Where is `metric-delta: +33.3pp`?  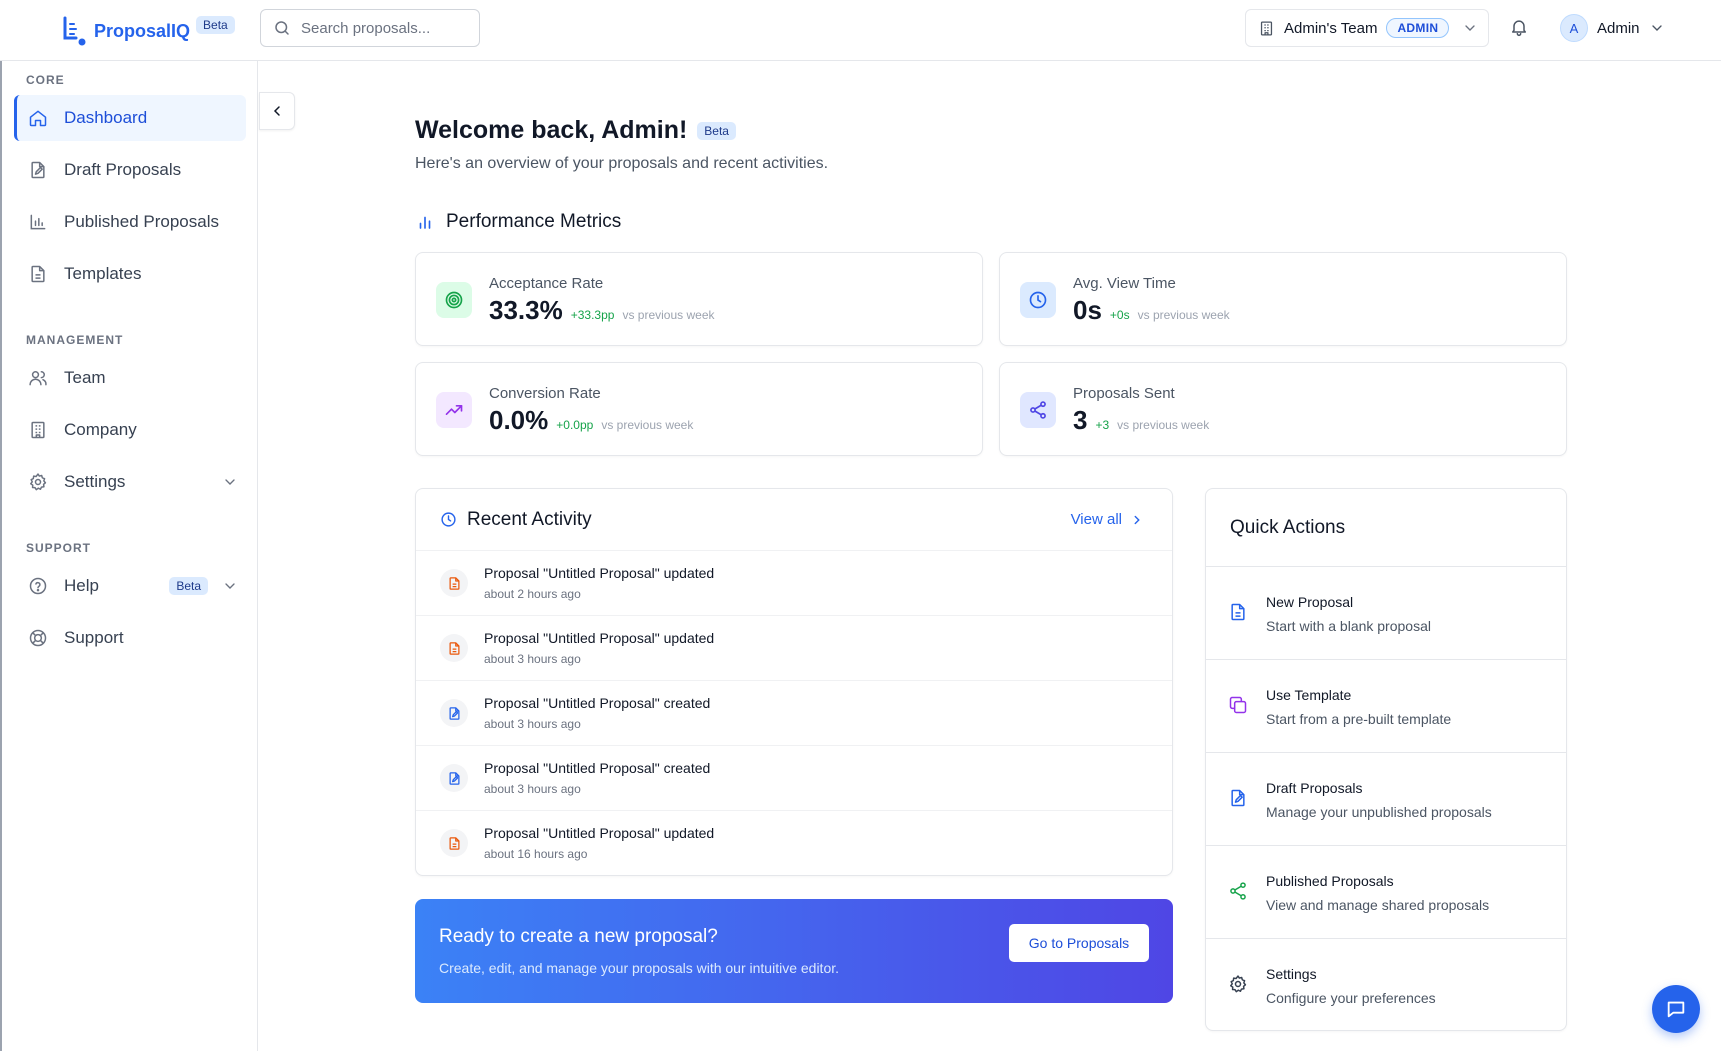 metric-delta: +33.3pp is located at coordinates (592, 315).